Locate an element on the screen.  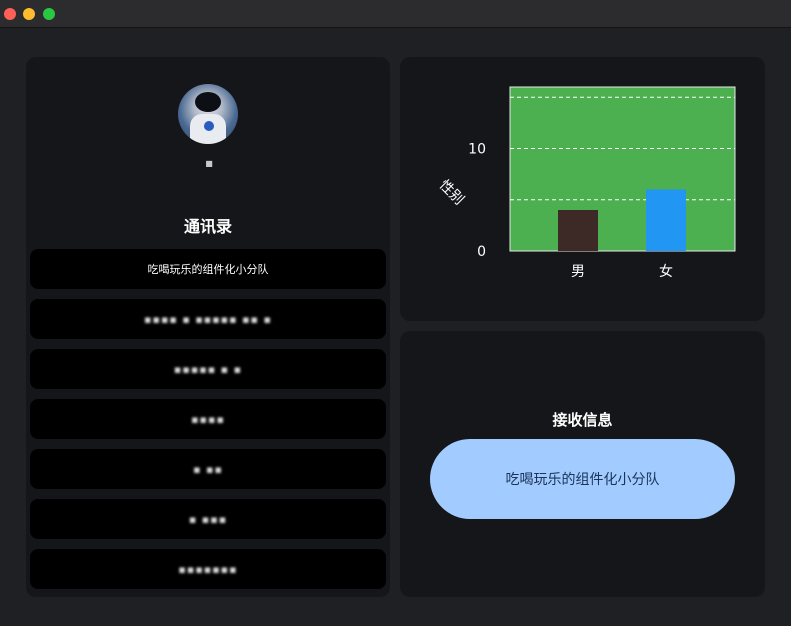
contact-name: ▪▪▪▪▪ ▪ ▪ is located at coordinates (208, 369).